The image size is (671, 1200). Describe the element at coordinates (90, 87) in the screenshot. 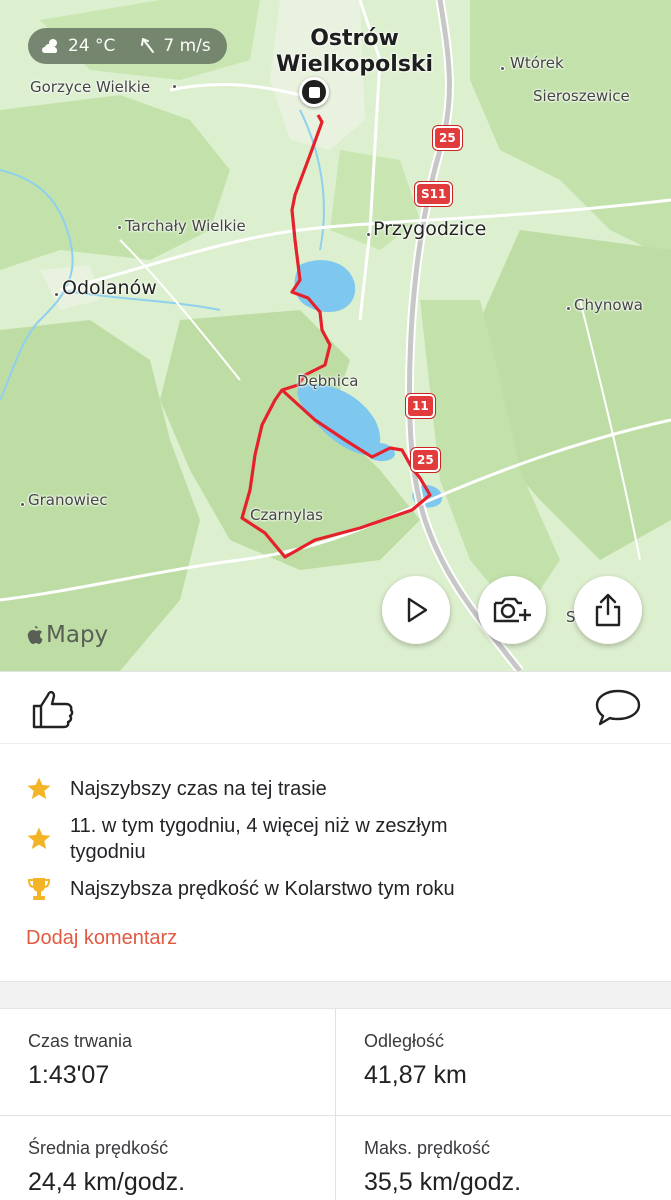

I see `place-gorzyce-wielkie: Gorzyce Wielkie` at that location.